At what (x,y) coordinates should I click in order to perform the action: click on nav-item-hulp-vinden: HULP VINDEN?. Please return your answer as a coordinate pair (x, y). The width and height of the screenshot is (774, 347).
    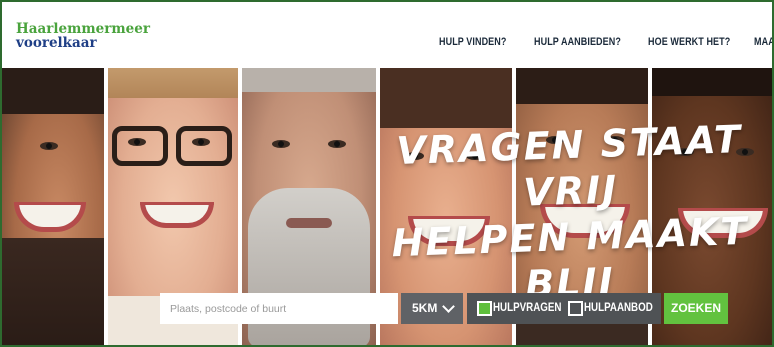
    Looking at the image, I should click on (472, 42).